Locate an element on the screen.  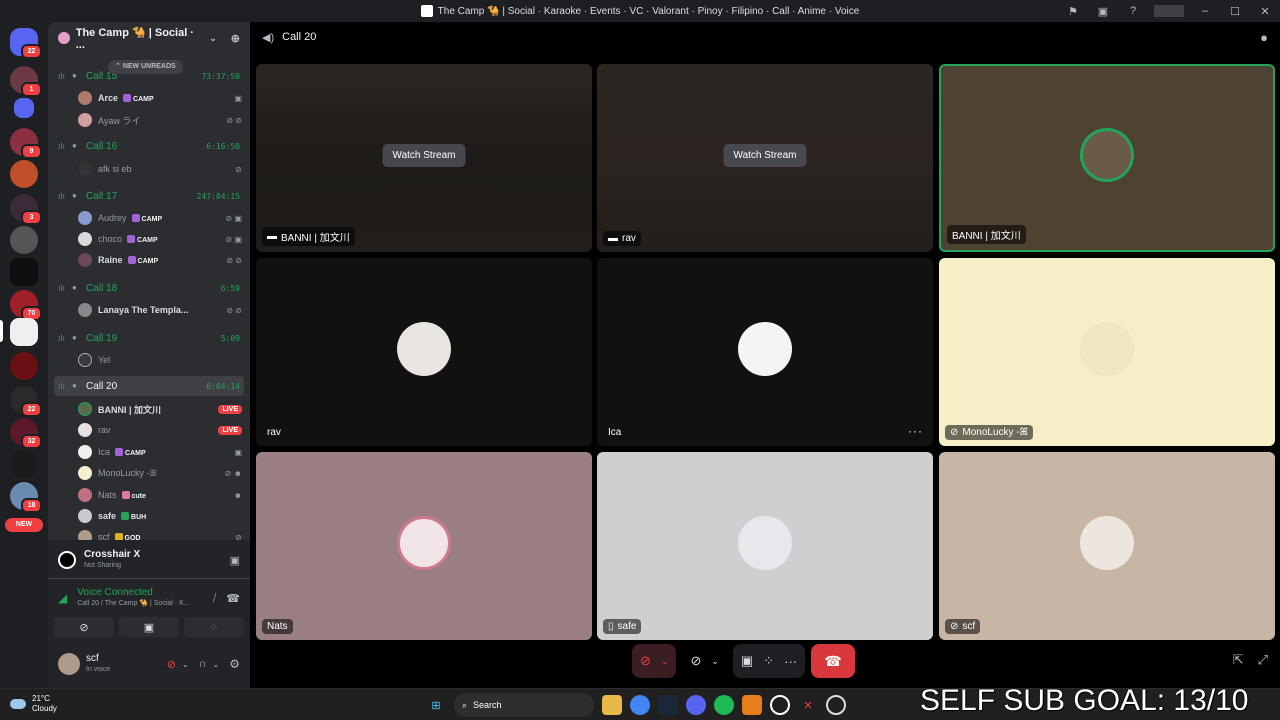
participant-tile: ⊘ scf is located at coordinates (1107, 546).